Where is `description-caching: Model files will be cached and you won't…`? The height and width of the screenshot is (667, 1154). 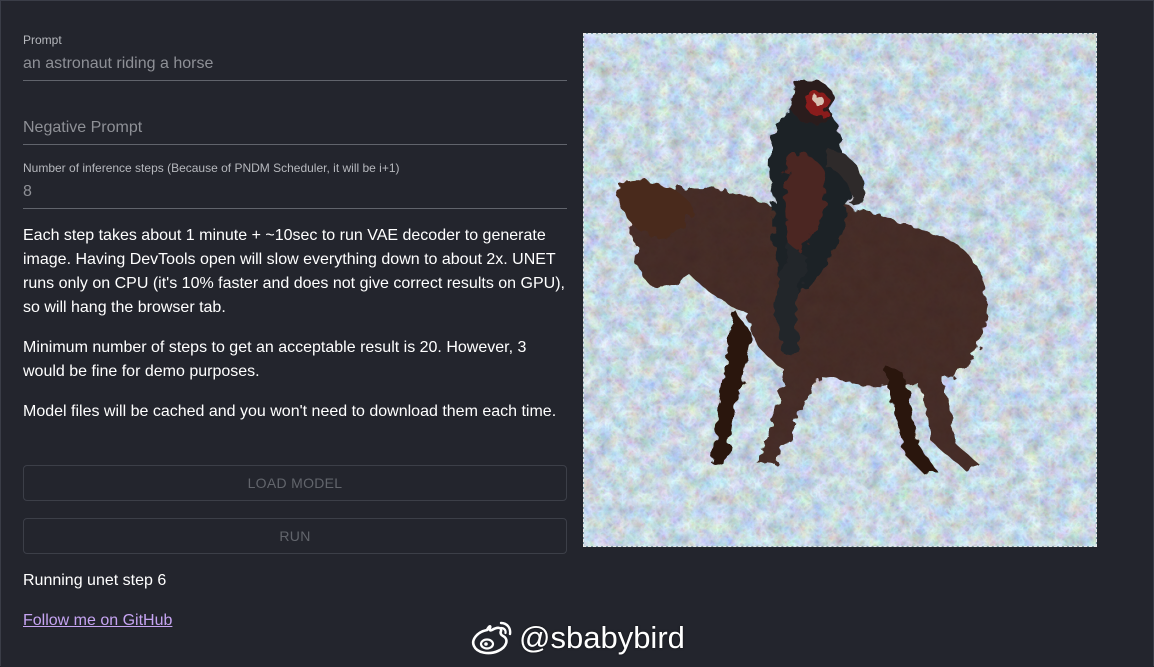 description-caching: Model files will be cached and you won't… is located at coordinates (290, 411).